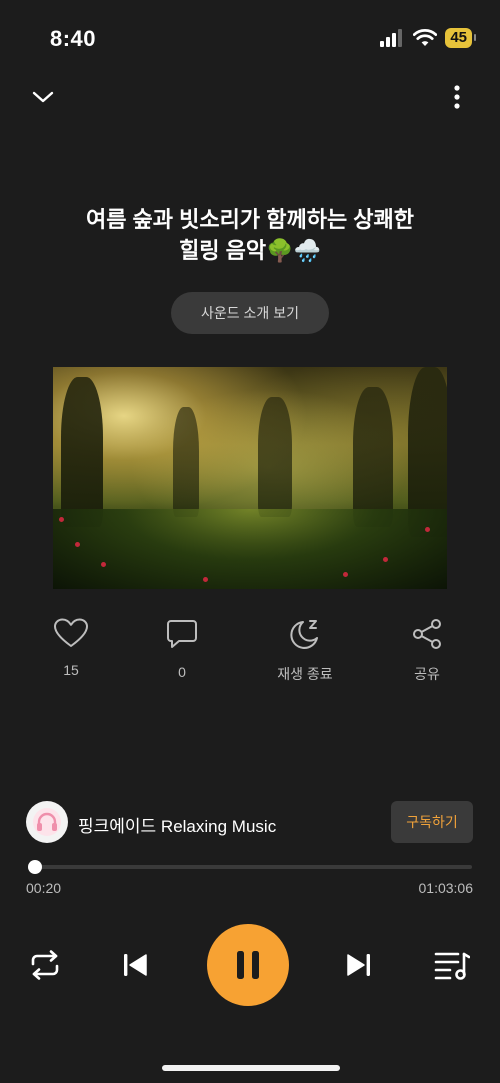 The image size is (500, 1083). I want to click on pause-icon, so click(248, 965).